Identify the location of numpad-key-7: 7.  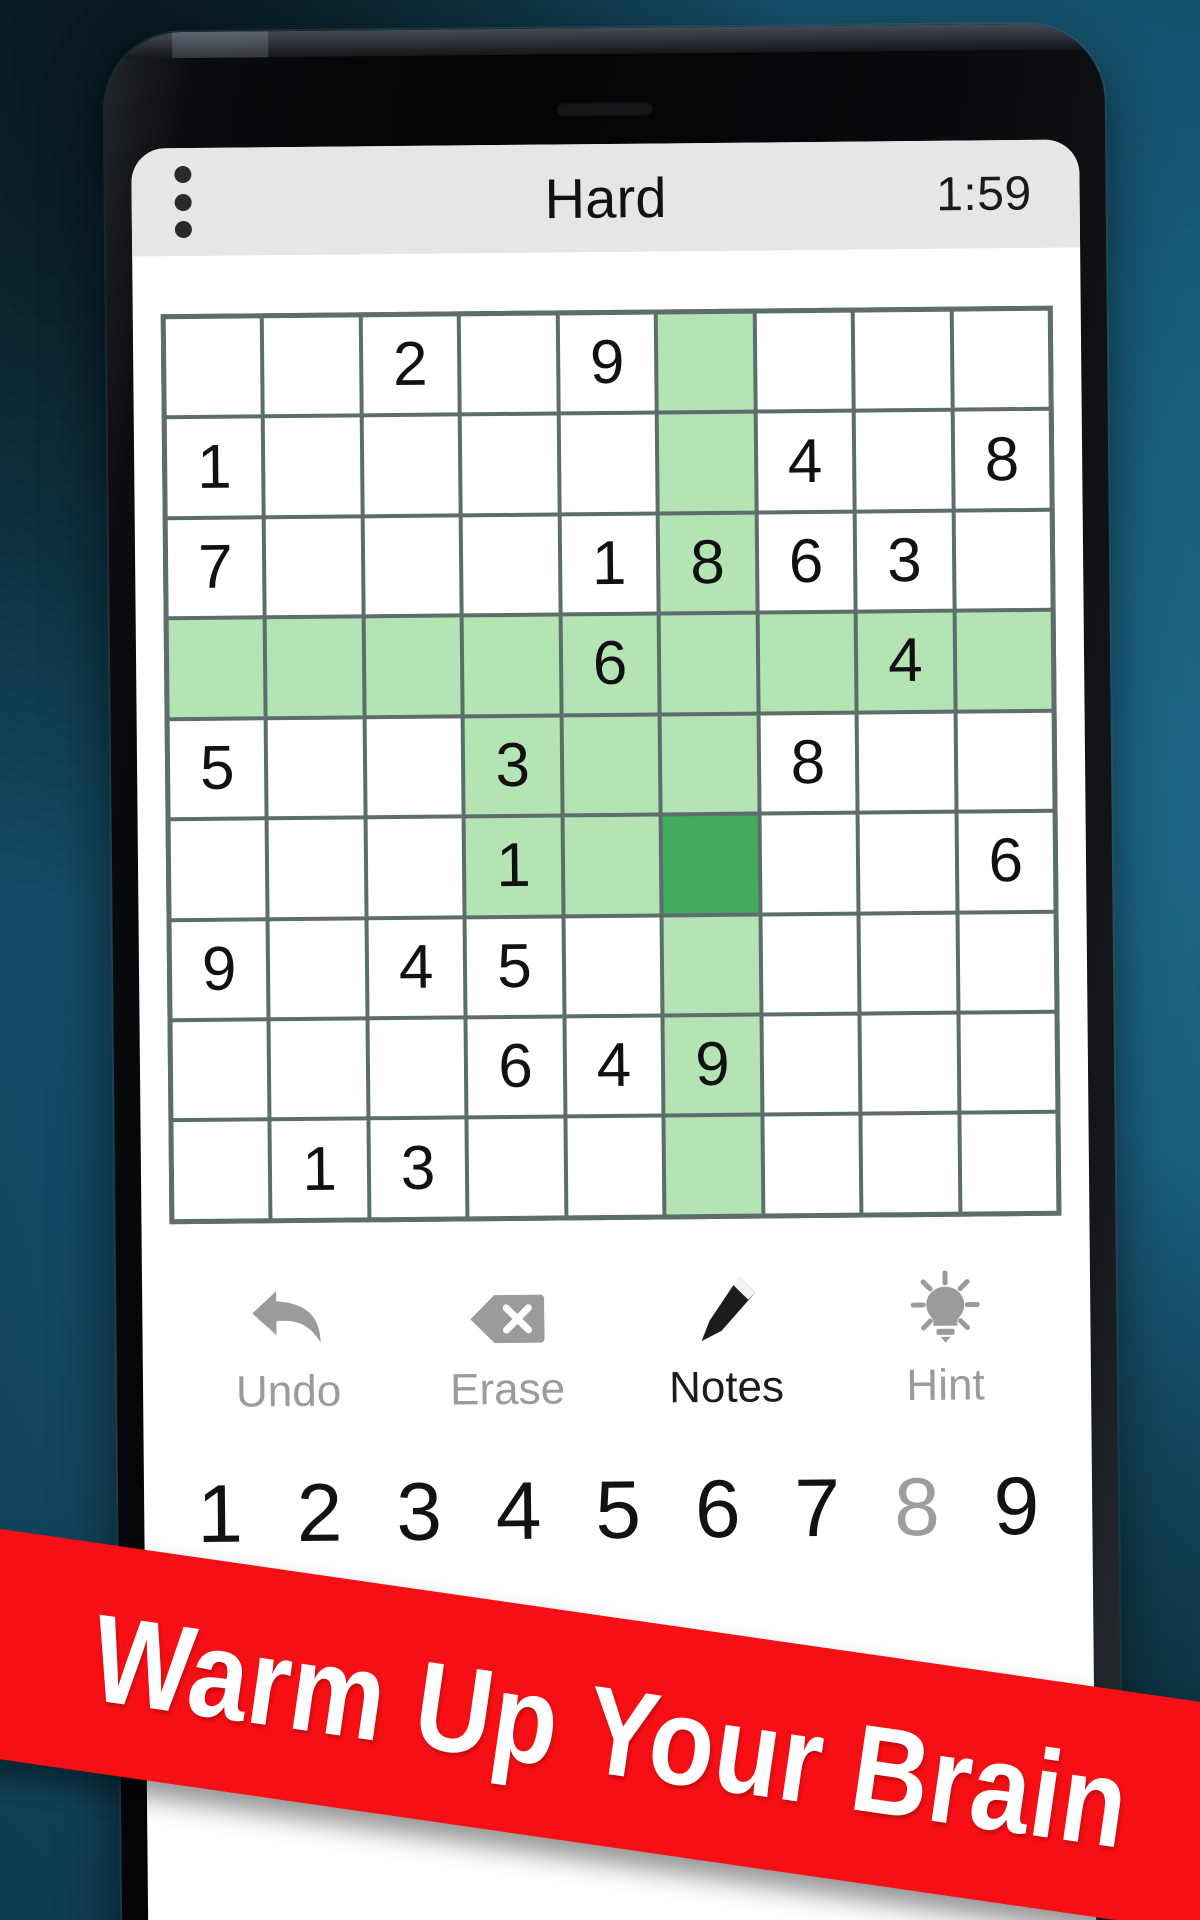
(817, 1508).